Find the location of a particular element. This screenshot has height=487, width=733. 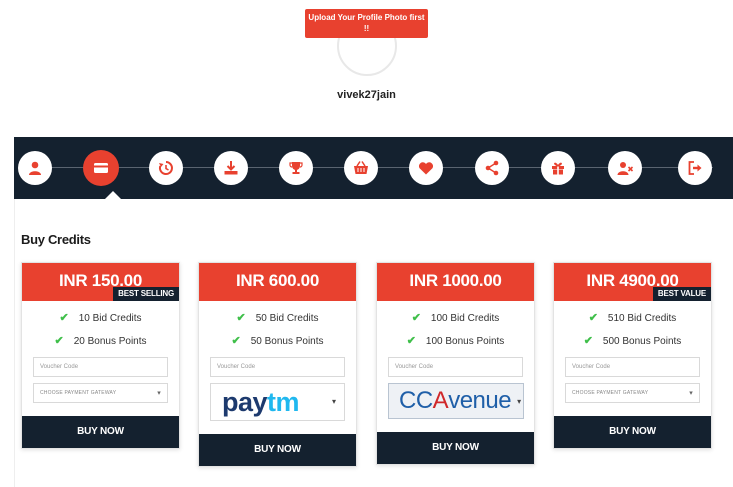

ccavenue-logo: CC Avenue ▾ is located at coordinates (456, 401).